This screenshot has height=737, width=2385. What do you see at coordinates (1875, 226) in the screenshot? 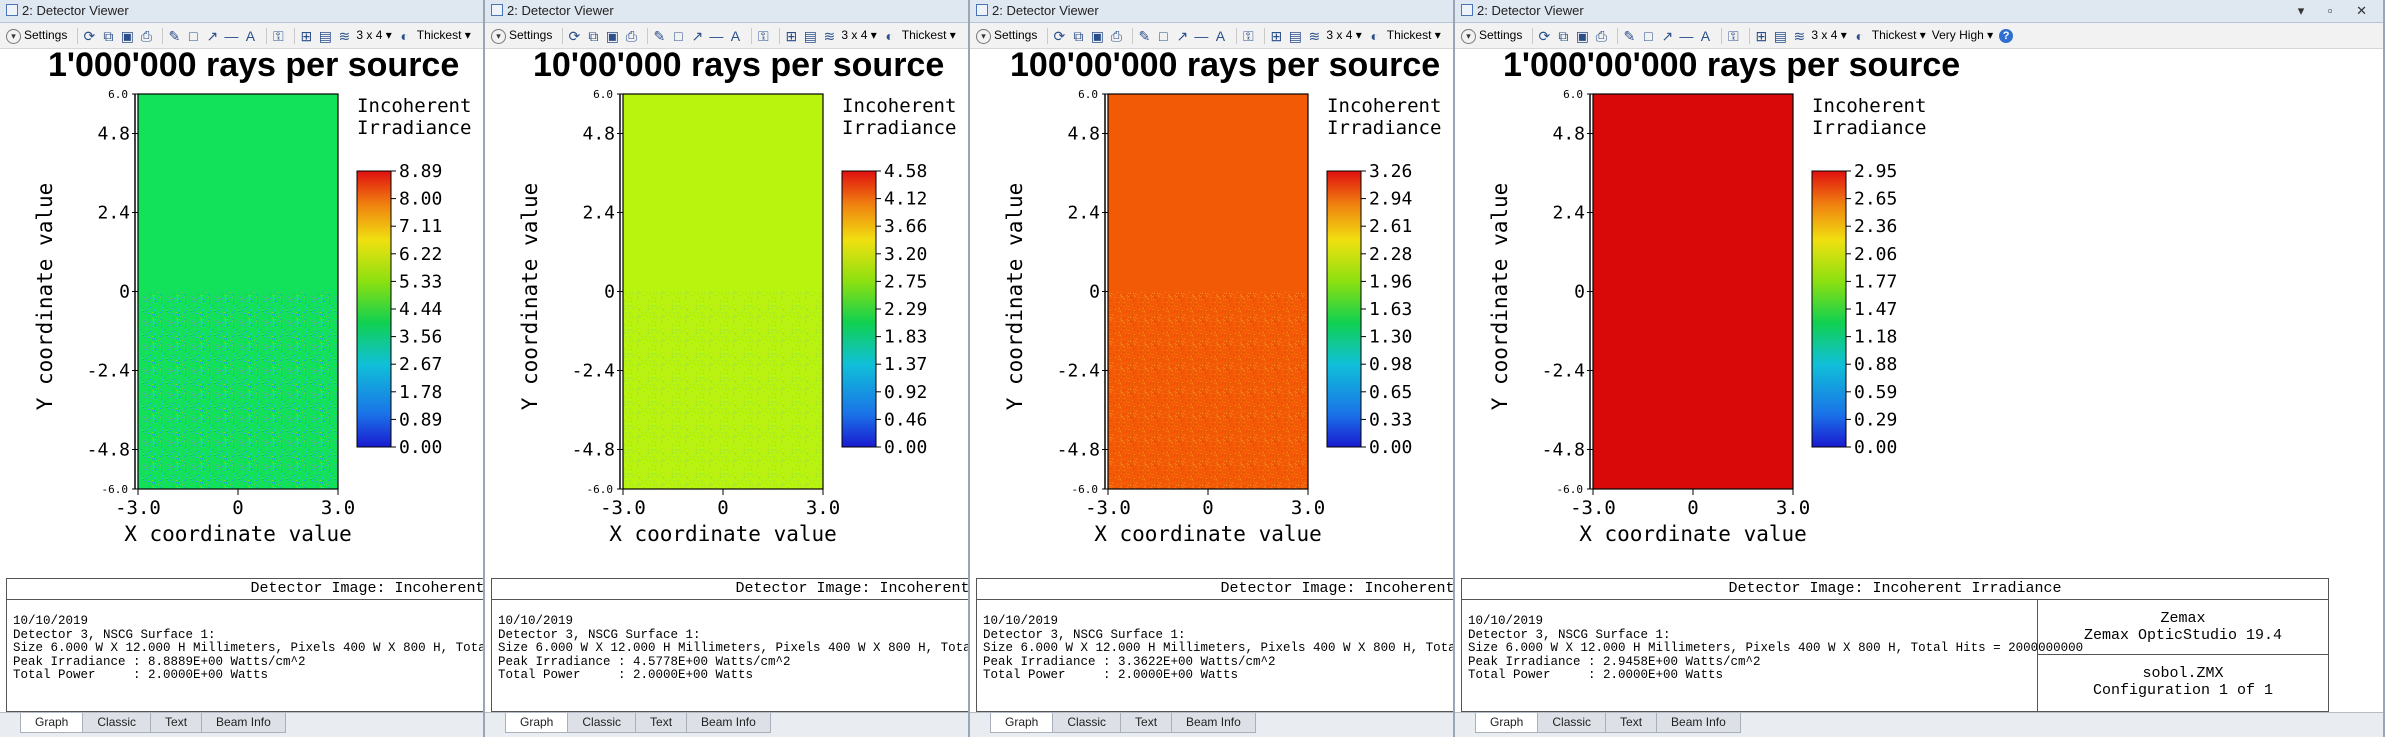
I see `colorbar-tick-label: 2.36` at bounding box center [1875, 226].